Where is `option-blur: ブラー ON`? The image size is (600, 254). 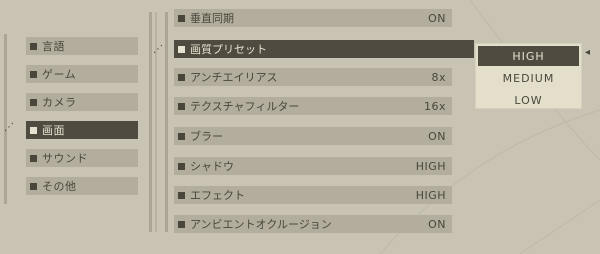 option-blur: ブラー ON is located at coordinates (313, 136).